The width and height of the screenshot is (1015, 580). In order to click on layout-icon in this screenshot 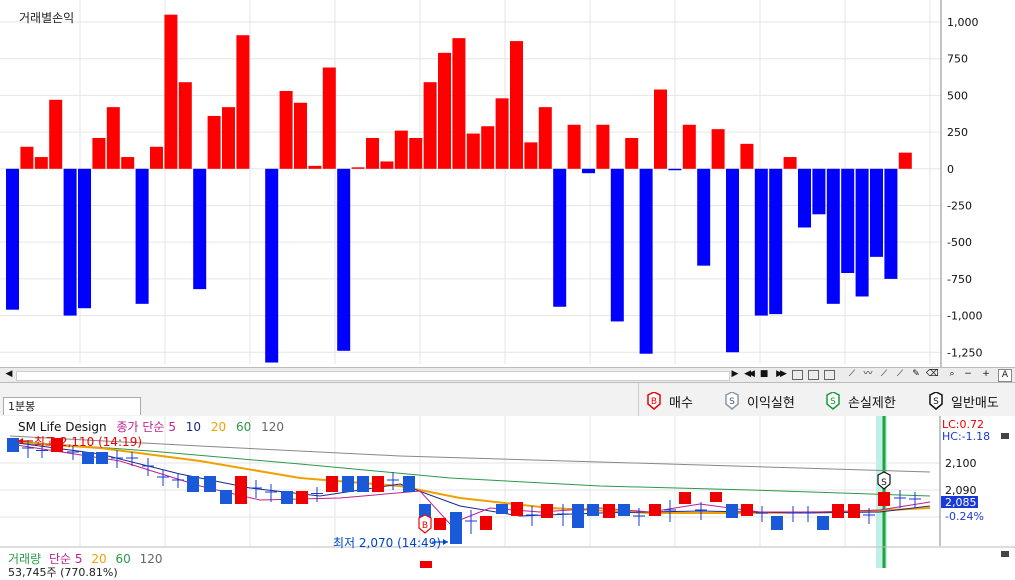, I will do `click(829, 375)`.